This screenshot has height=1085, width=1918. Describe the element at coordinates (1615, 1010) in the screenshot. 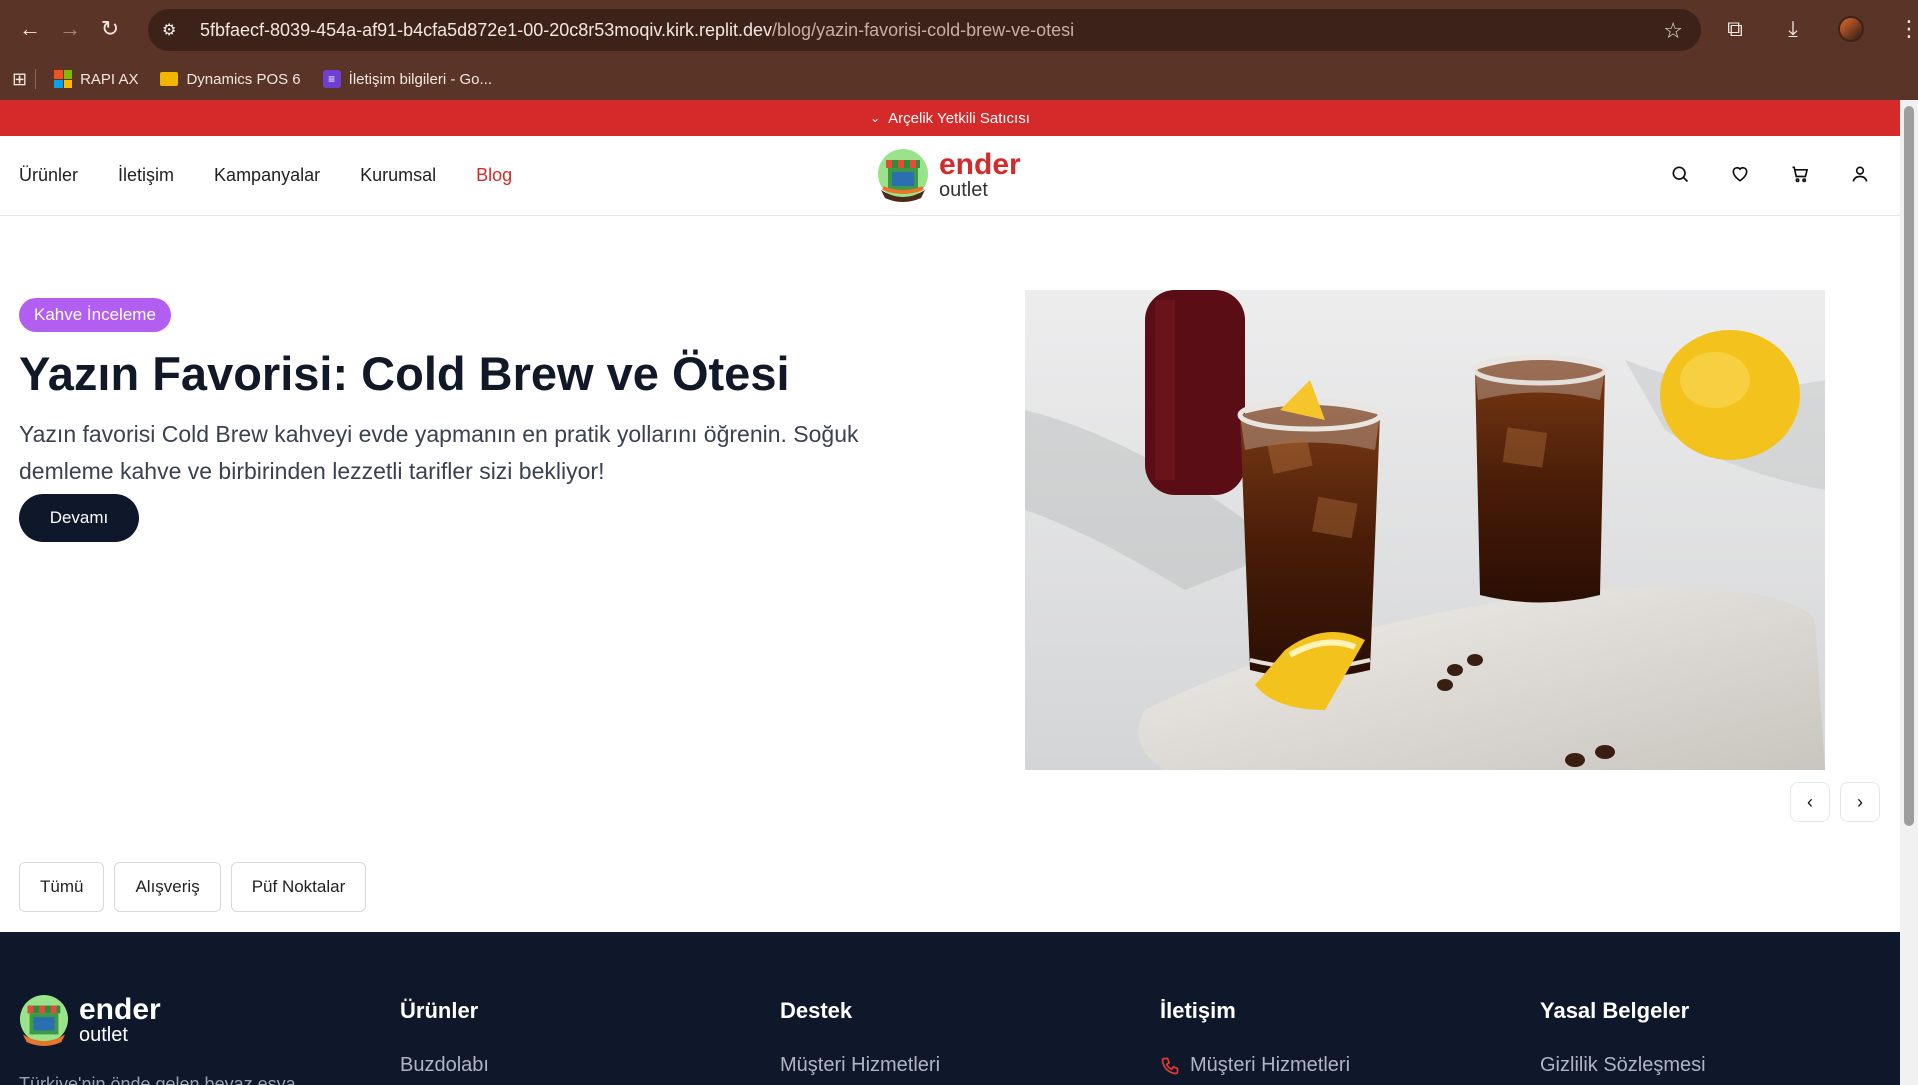

I see `footer-col-title: Yasal Belgeler` at that location.